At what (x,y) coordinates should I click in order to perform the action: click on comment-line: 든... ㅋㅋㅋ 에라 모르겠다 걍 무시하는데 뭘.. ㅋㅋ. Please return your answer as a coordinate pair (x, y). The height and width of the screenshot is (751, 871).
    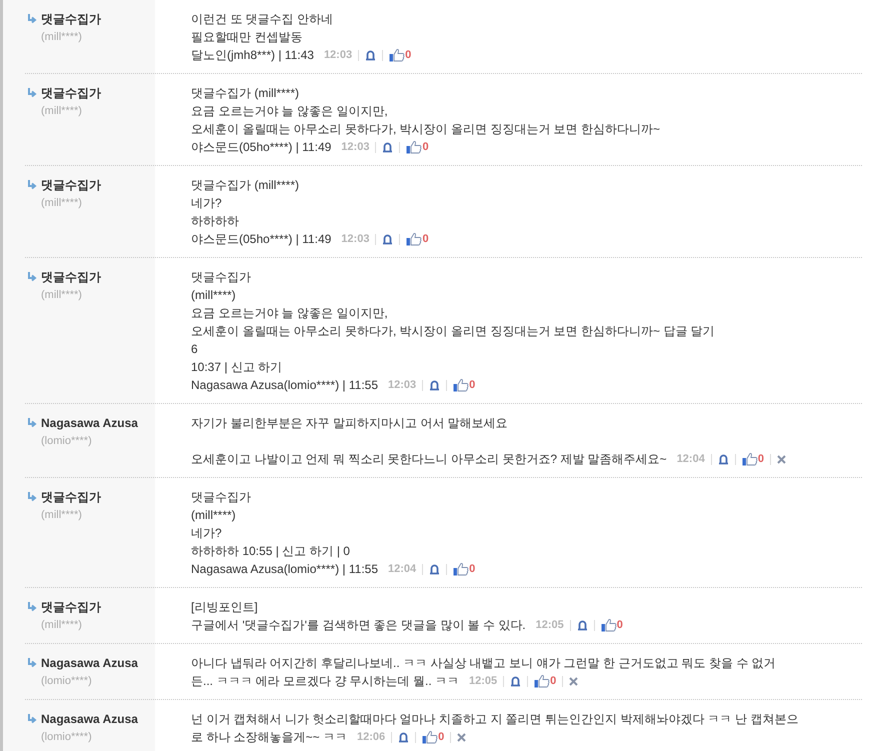
    Looking at the image, I should click on (325, 681).